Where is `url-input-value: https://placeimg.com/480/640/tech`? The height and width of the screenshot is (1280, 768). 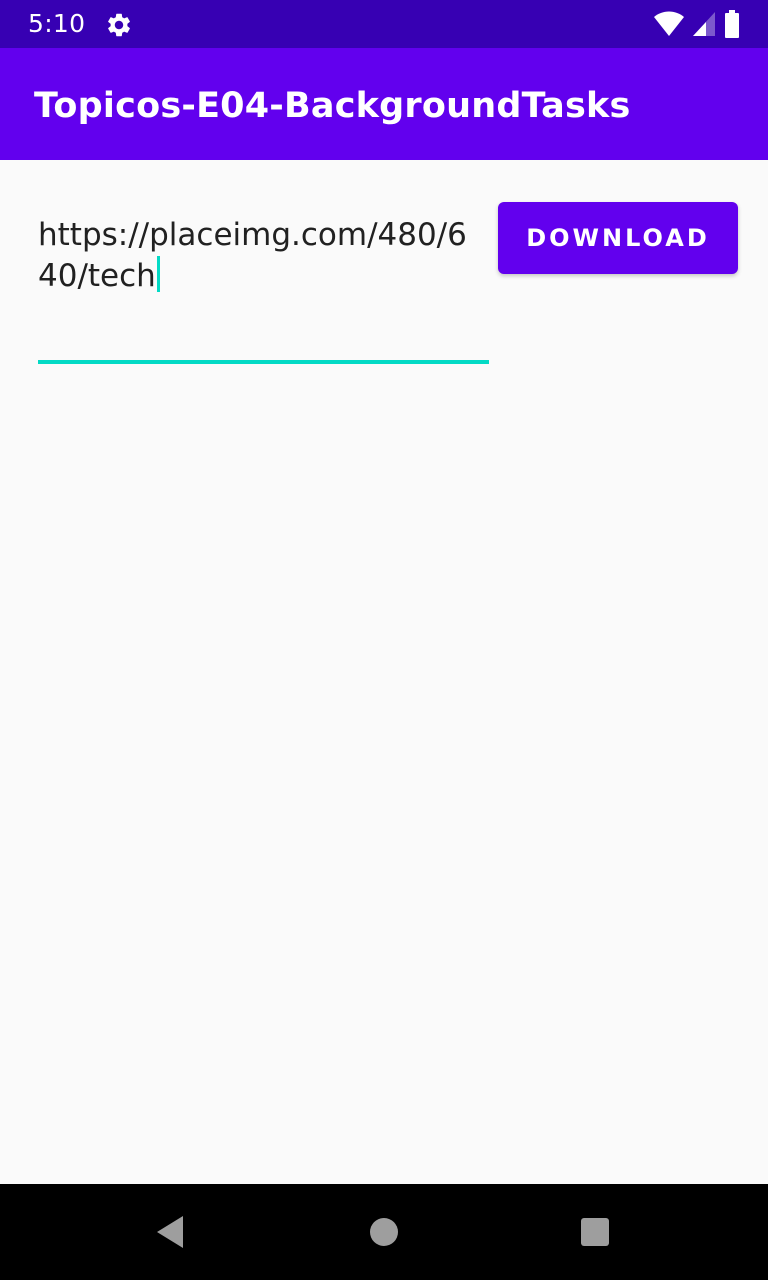
url-input-value: https://placeimg.com/480/640/tech is located at coordinates (252, 255).